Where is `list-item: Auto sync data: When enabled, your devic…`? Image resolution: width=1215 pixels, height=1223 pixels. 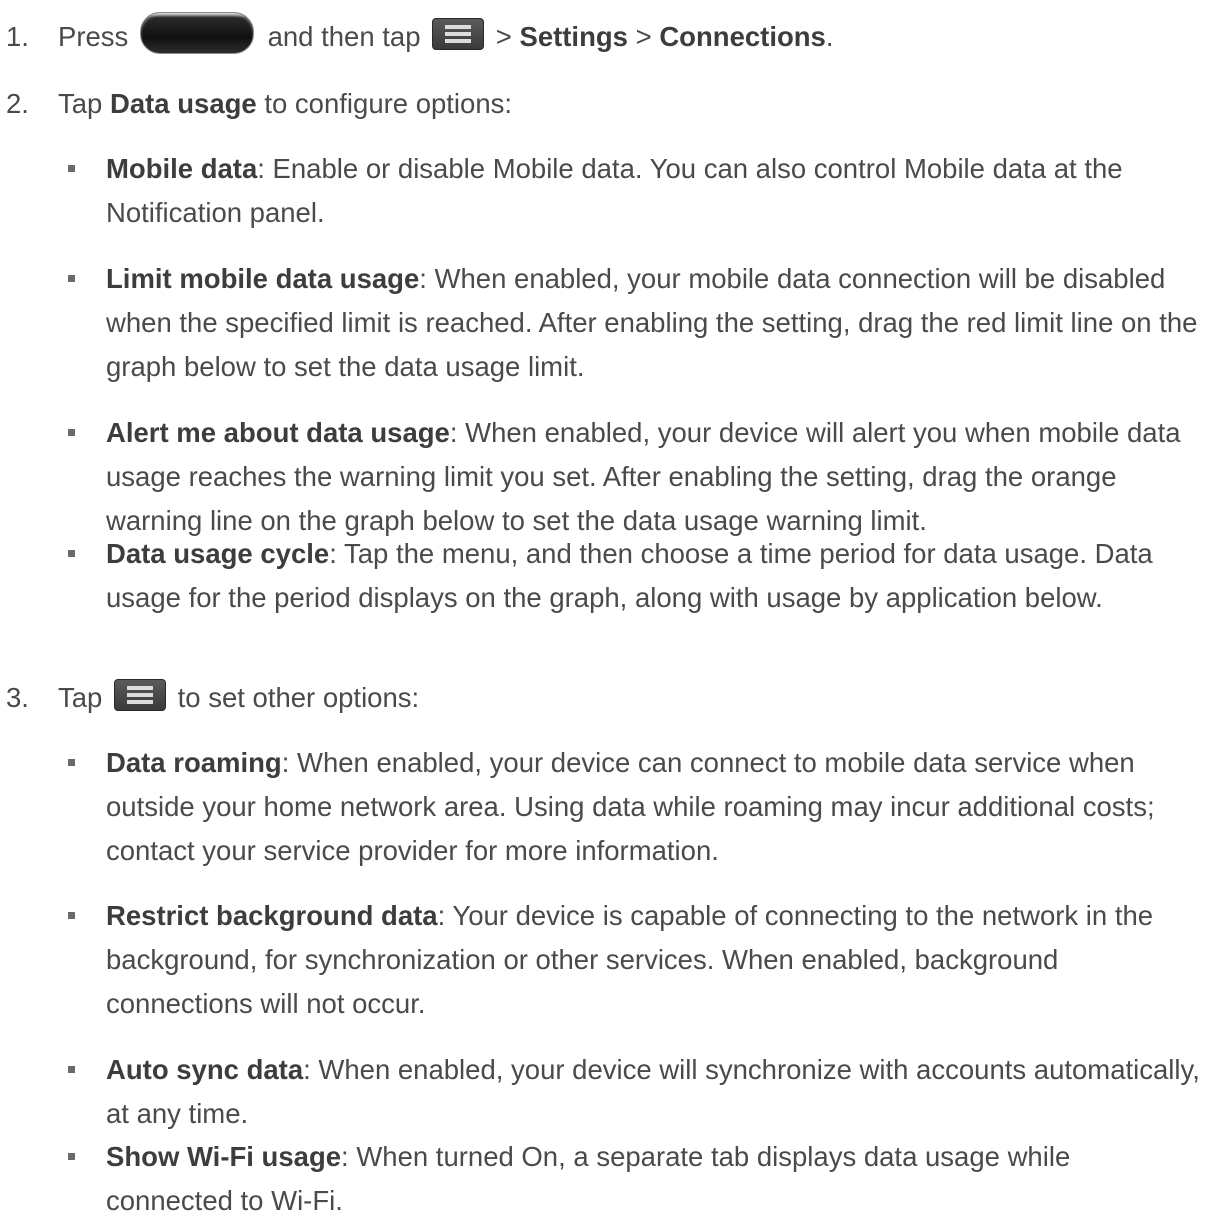
list-item: Auto sync data: When enabled, your devic… is located at coordinates (634, 1092).